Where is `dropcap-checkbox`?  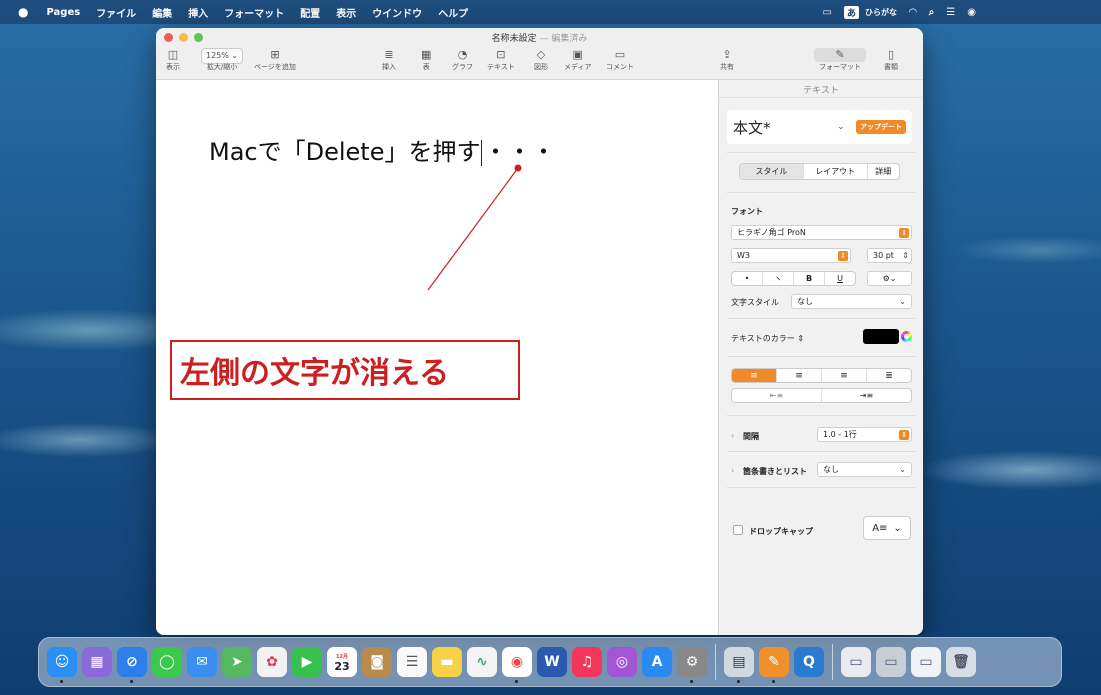
dropcap-checkbox is located at coordinates (738, 530).